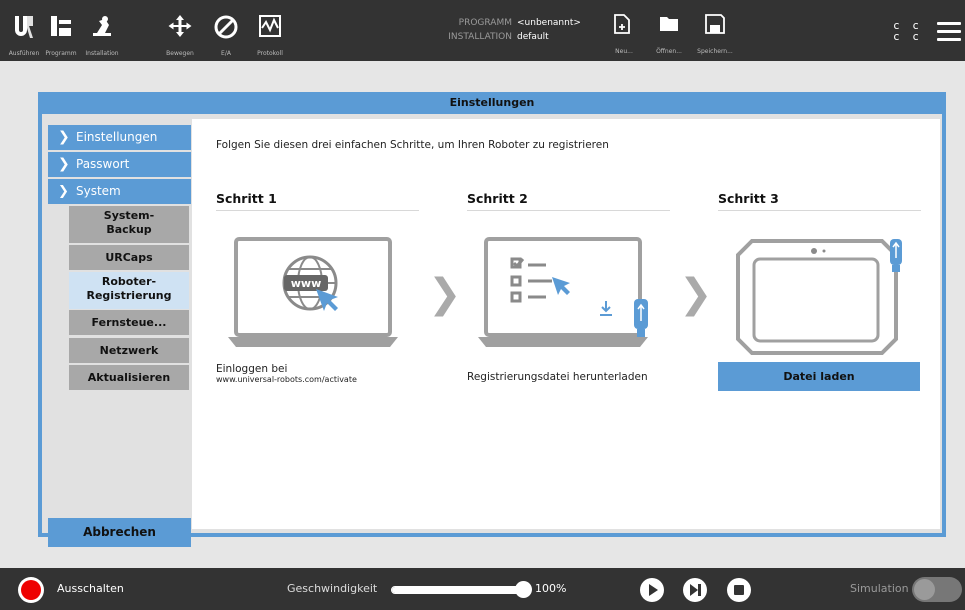 This screenshot has width=965, height=610. What do you see at coordinates (568, 201) in the screenshot?
I see `step-2-title: Schritt 2` at bounding box center [568, 201].